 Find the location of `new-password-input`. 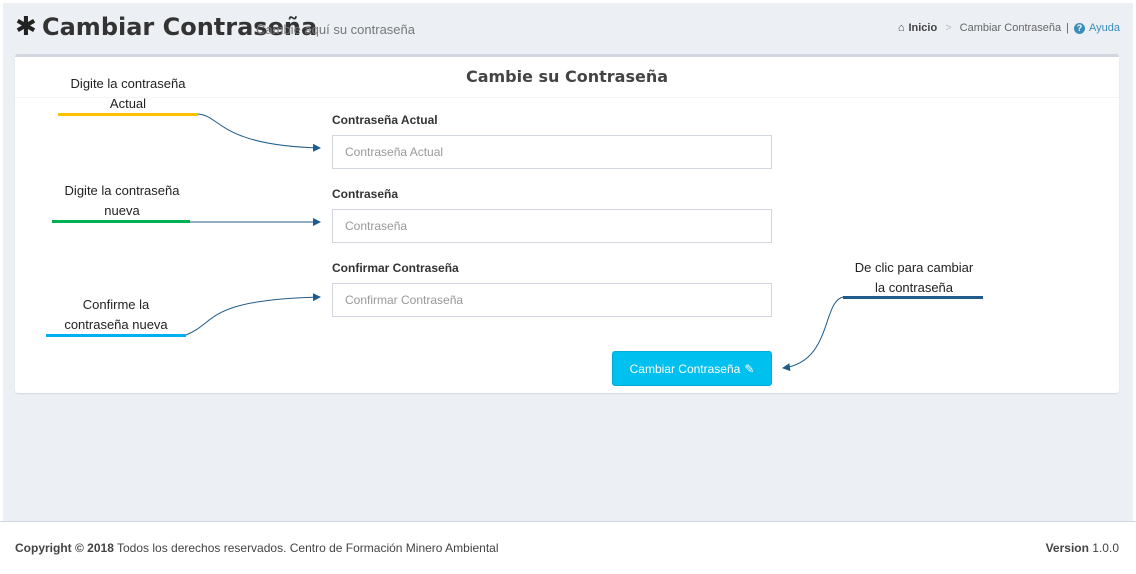

new-password-input is located at coordinates (552, 226).